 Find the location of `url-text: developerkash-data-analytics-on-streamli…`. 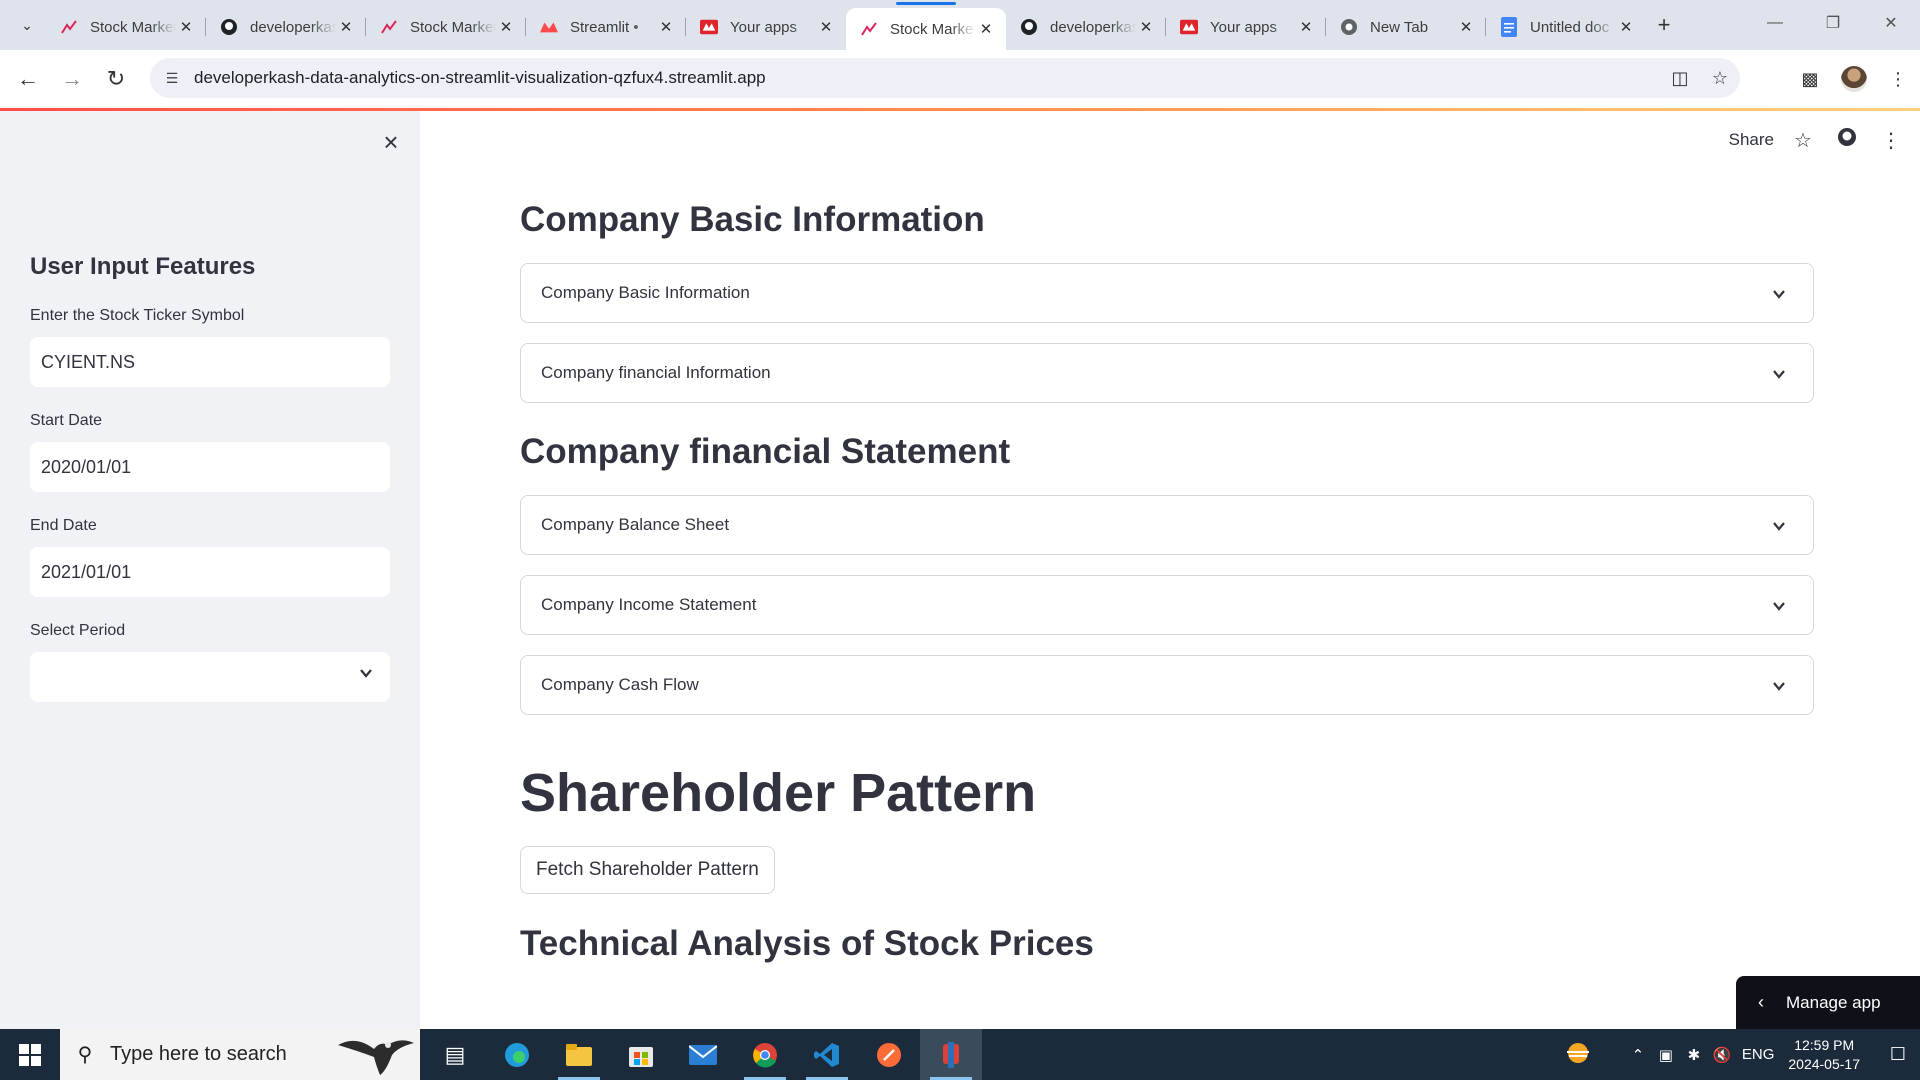

url-text: developerkash-data-analytics-on-streamli… is located at coordinates (927, 78).